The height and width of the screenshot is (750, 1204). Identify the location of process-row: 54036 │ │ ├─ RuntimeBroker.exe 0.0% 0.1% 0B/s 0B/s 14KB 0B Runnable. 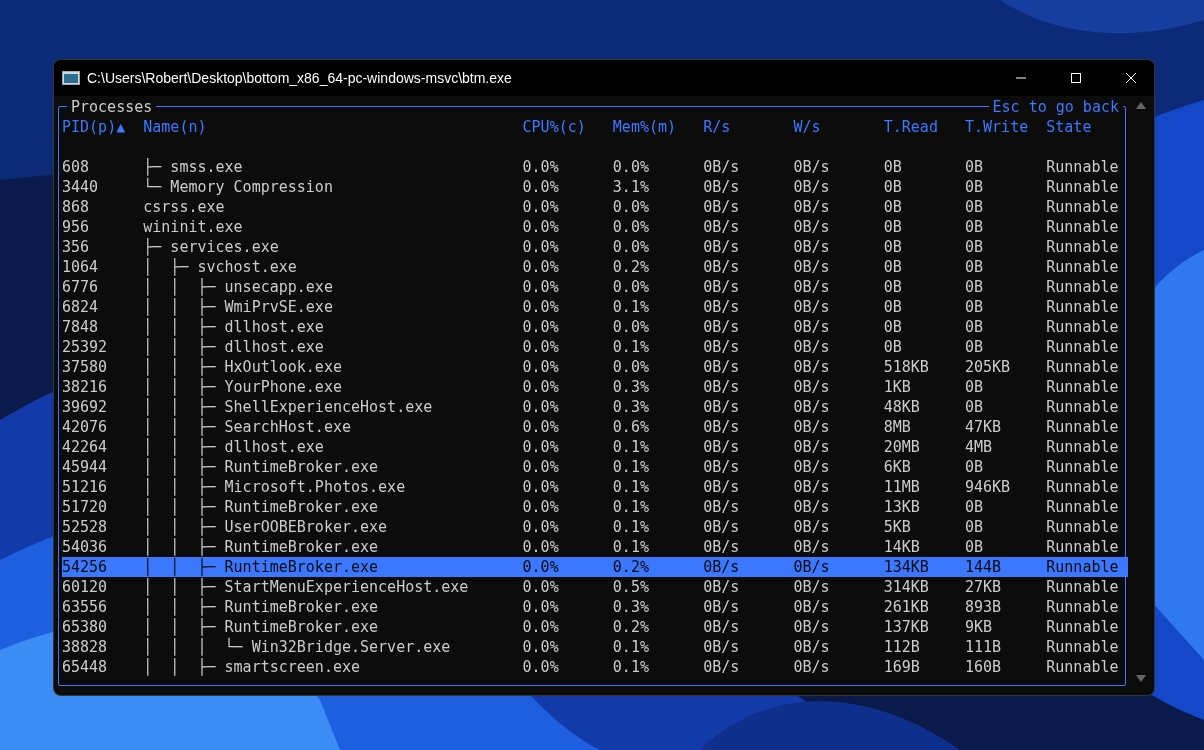
(595, 547).